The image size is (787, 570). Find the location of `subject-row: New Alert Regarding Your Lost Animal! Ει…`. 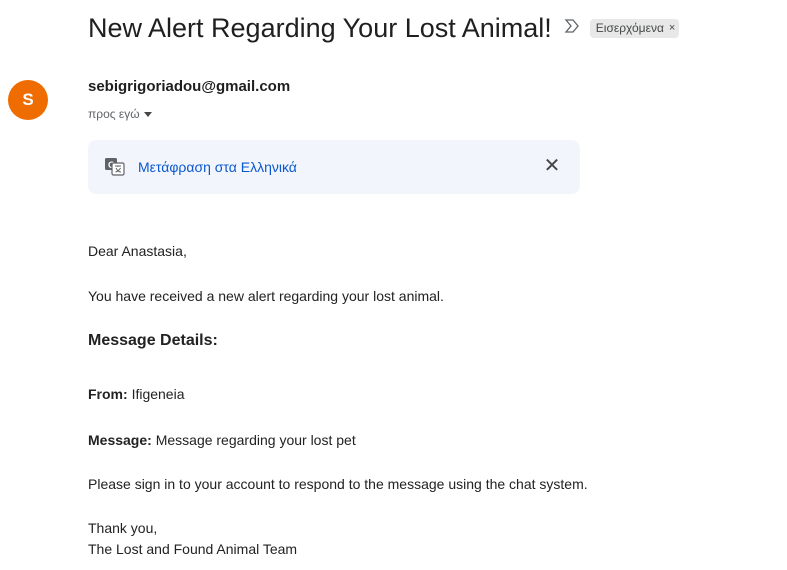

subject-row: New Alert Regarding Your Lost Animal! Ει… is located at coordinates (437, 28).